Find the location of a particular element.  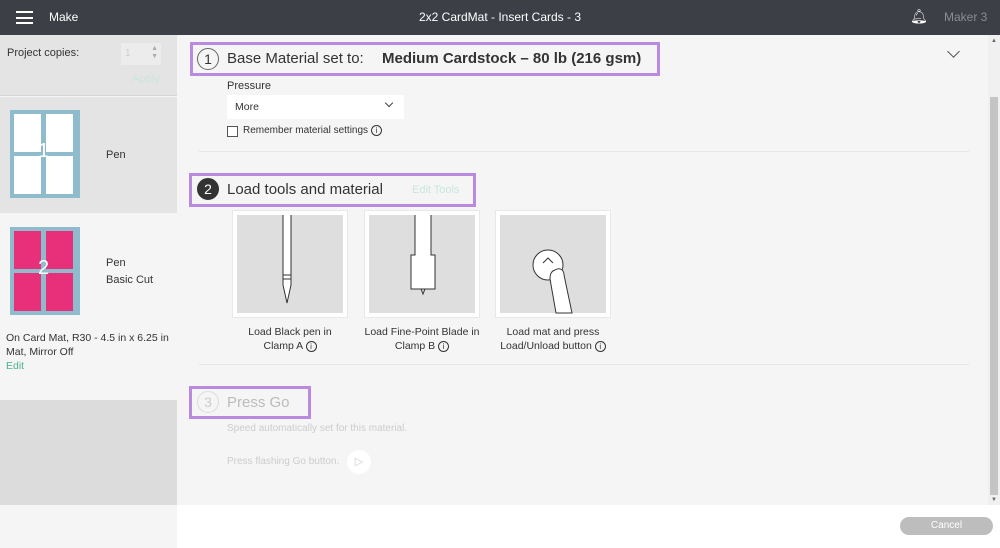

copies-section: Project copies: 1 ▲ ▼ Apply is located at coordinates (88, 65).